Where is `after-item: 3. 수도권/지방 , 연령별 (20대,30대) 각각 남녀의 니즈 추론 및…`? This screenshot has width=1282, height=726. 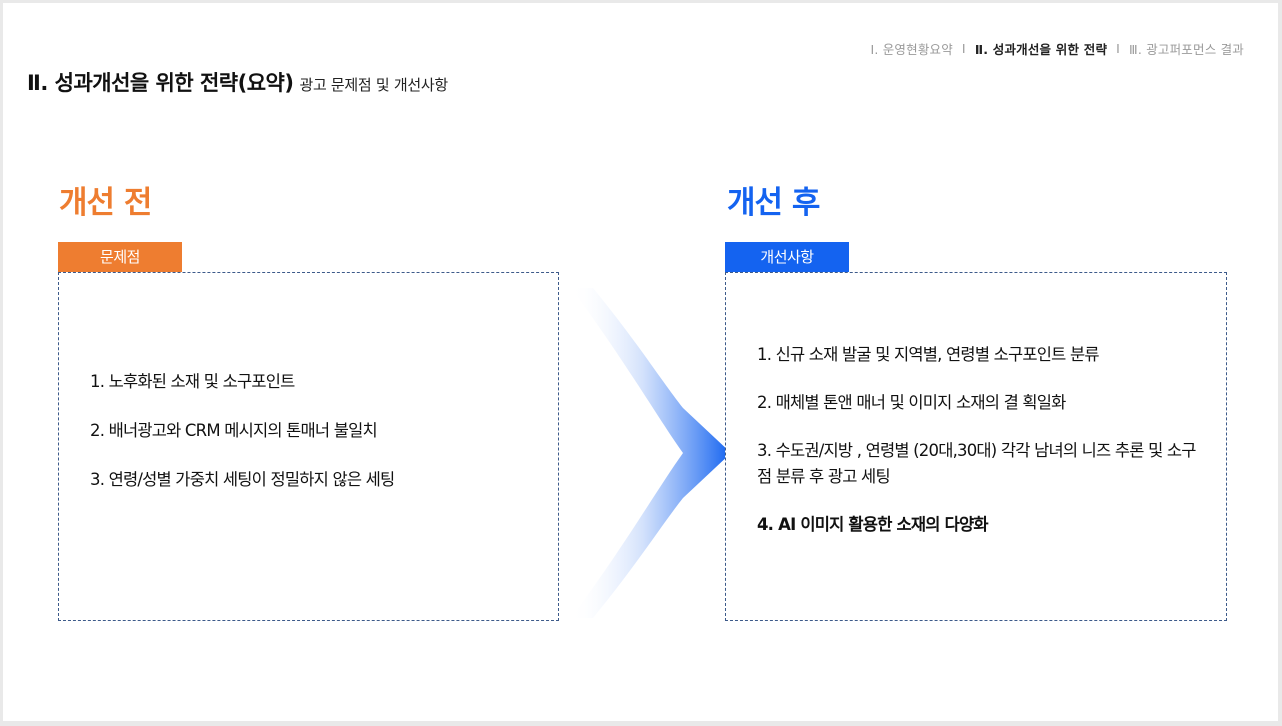 after-item: 3. 수도권/지방 , 연령별 (20대,30대) 각각 남녀의 니즈 추론 및… is located at coordinates (976, 463).